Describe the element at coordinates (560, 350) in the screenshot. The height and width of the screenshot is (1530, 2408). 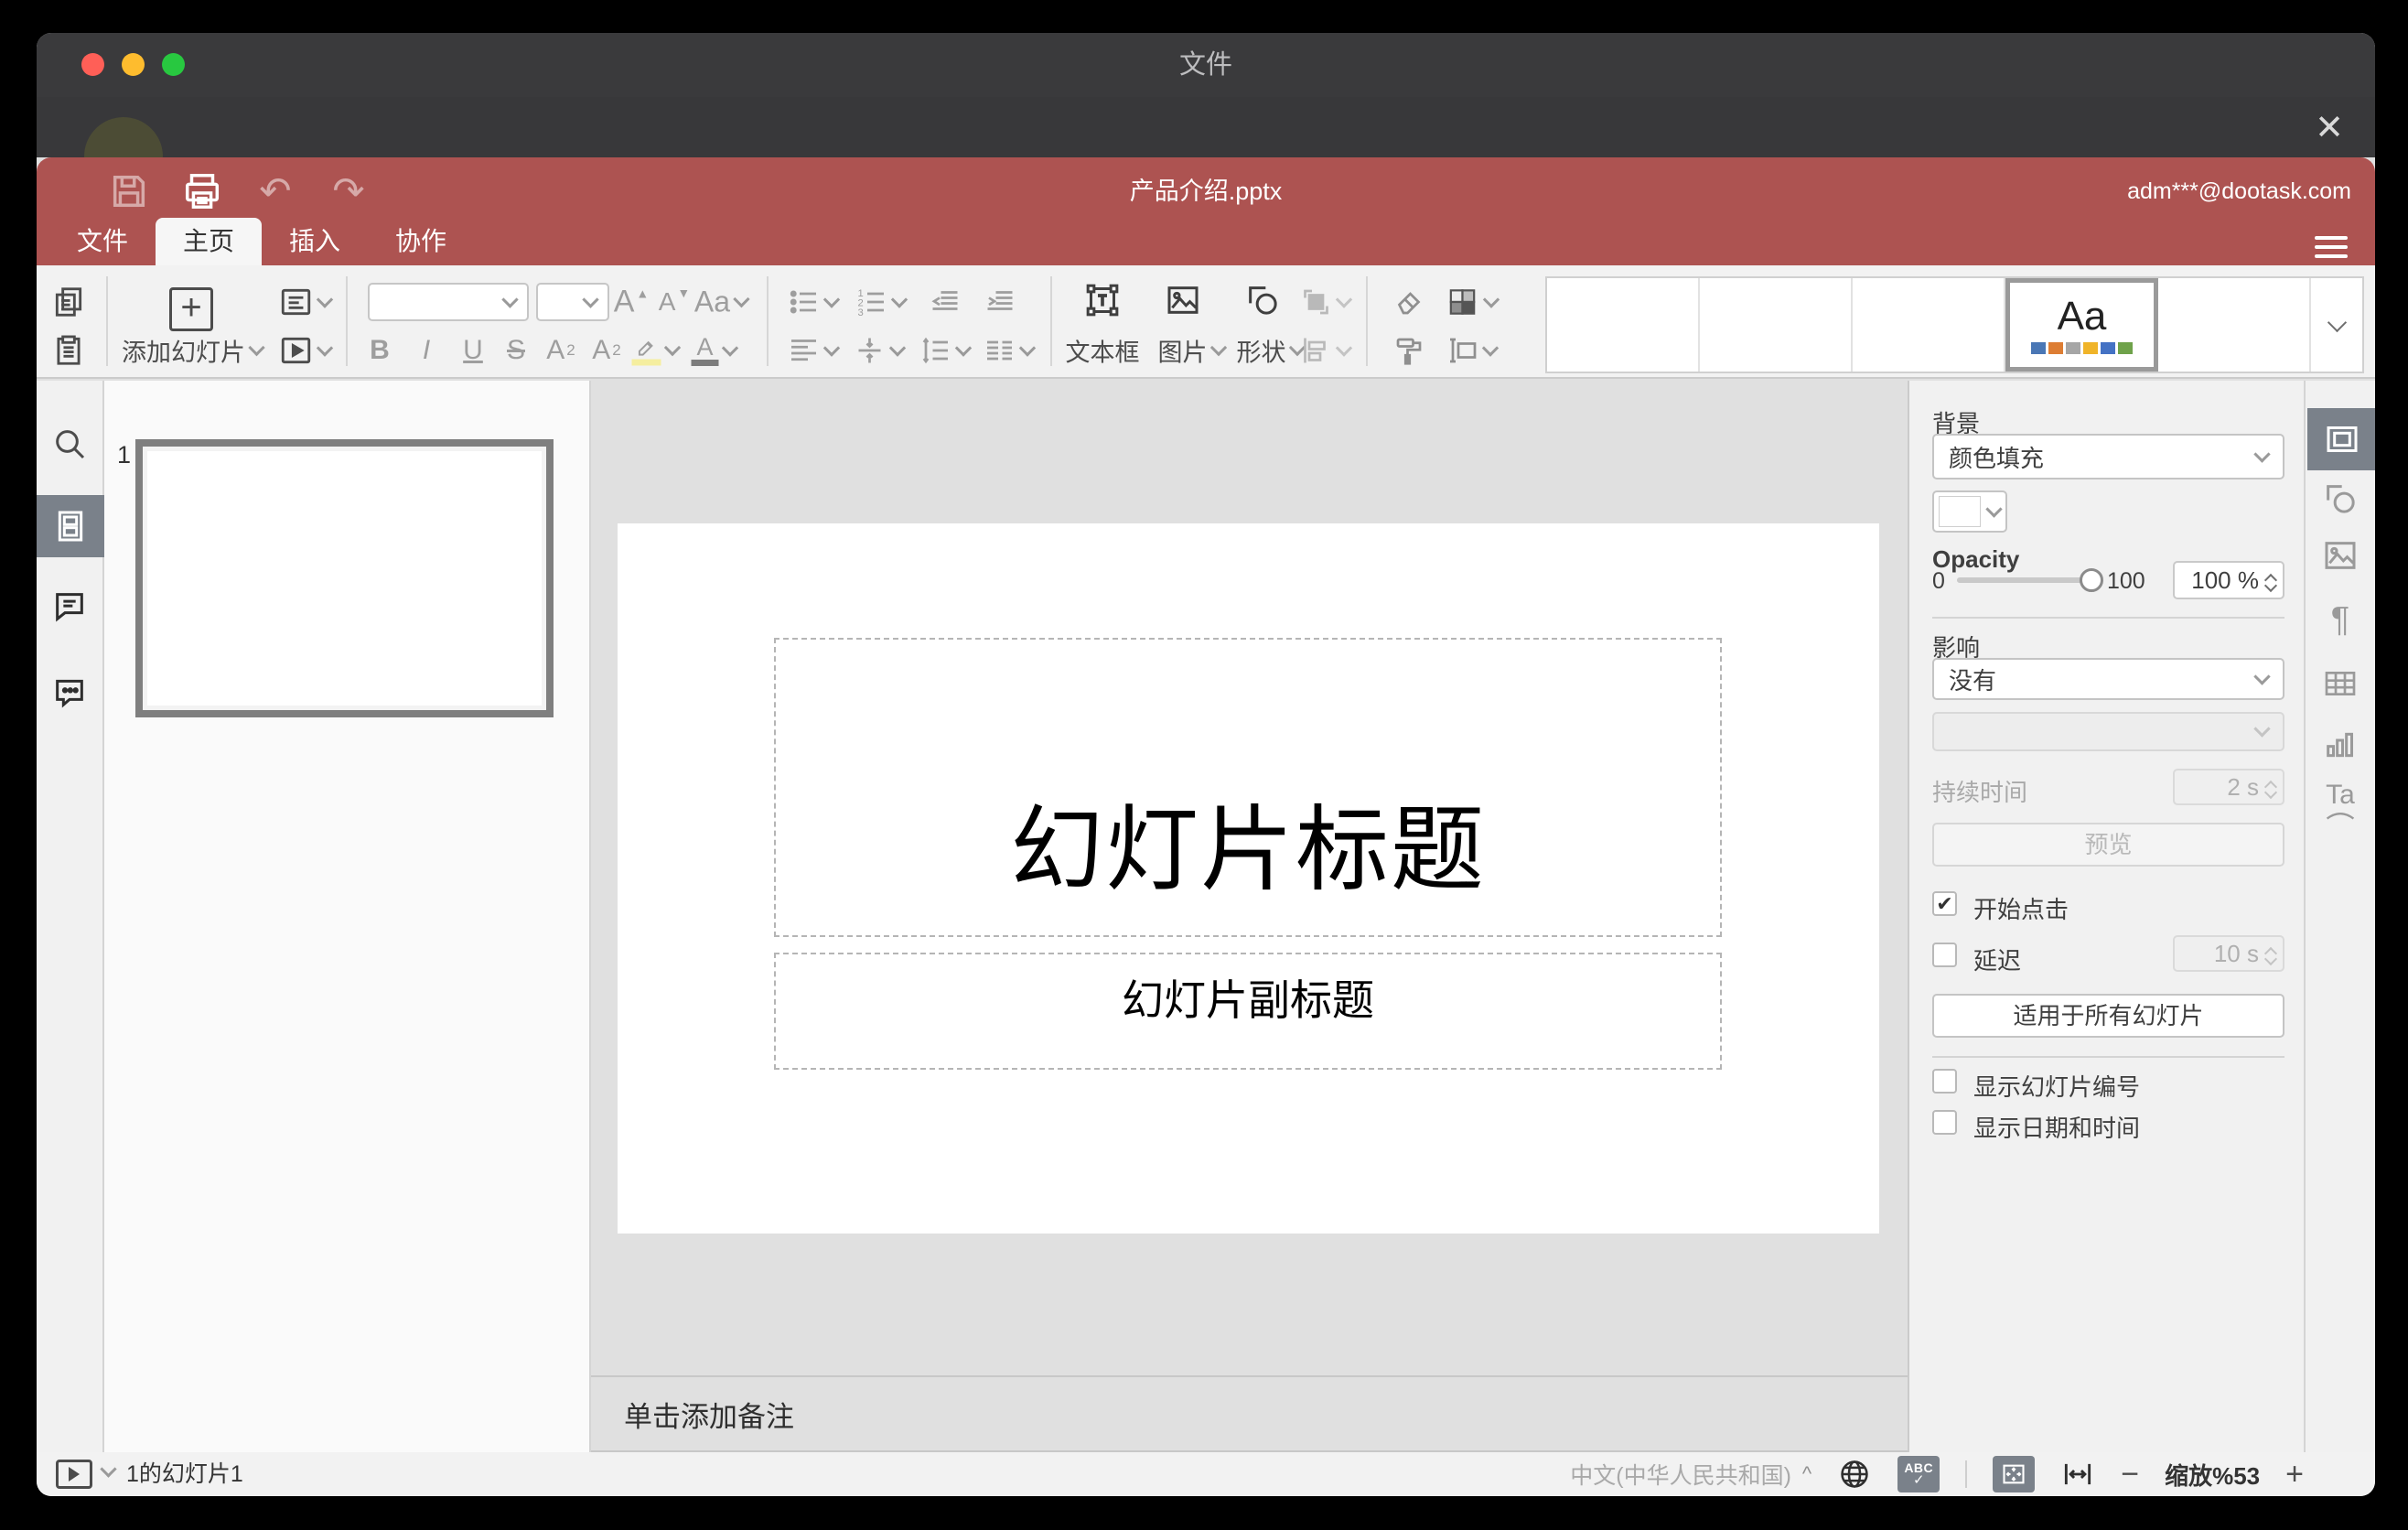
I see `superscript-icon: A2` at that location.